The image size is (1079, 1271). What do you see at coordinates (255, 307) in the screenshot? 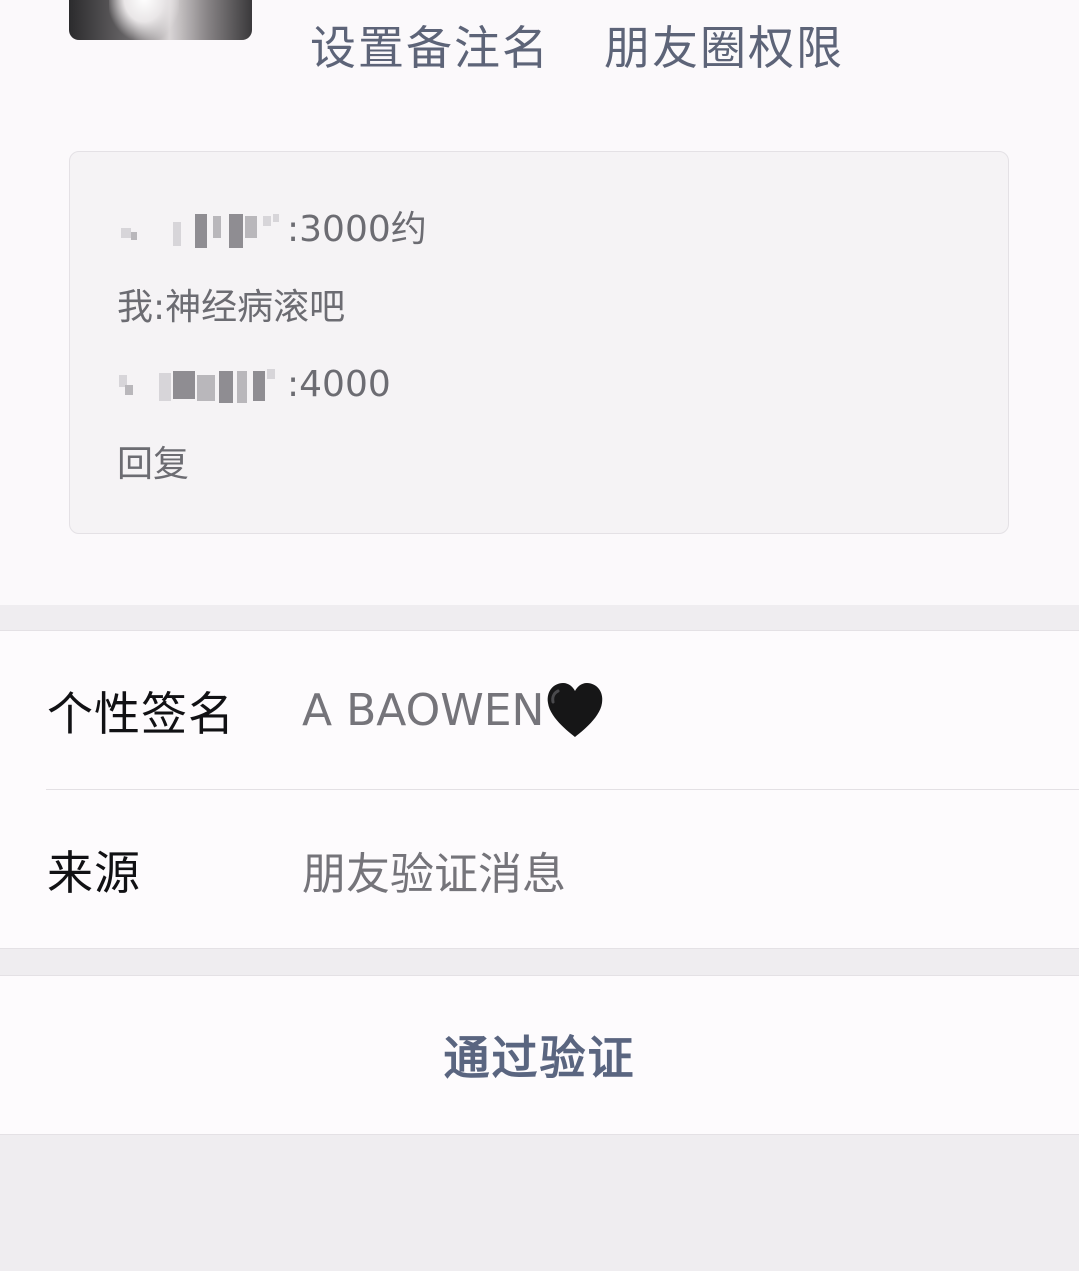
I see `message-text: 神经病滚吧` at bounding box center [255, 307].